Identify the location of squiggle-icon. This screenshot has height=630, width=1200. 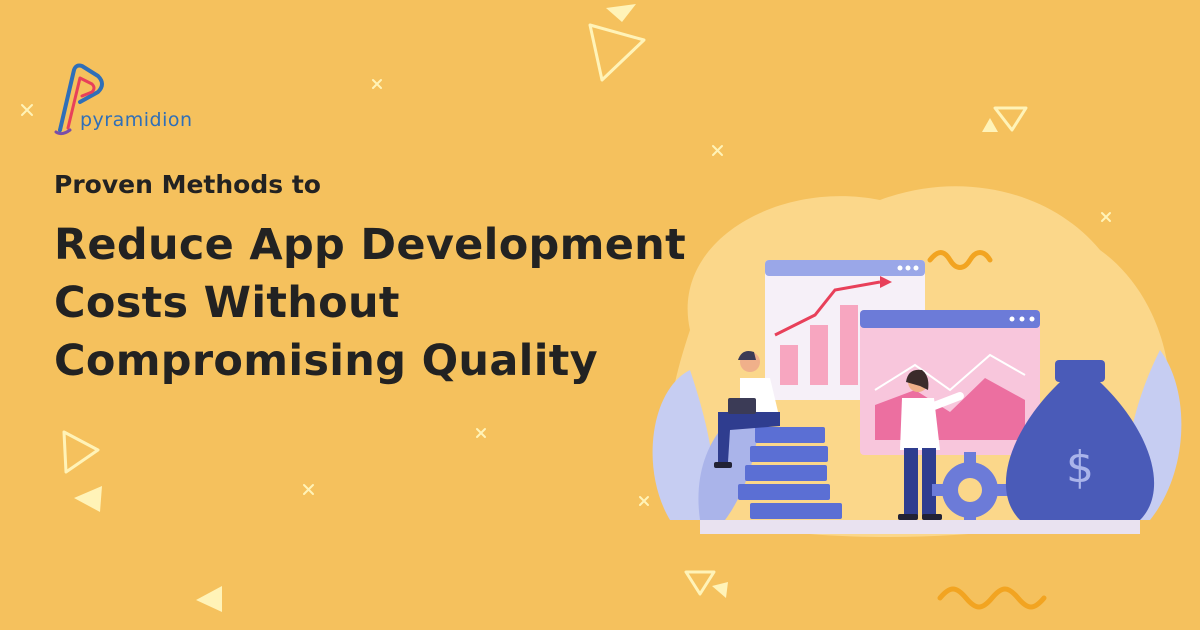
(992, 598).